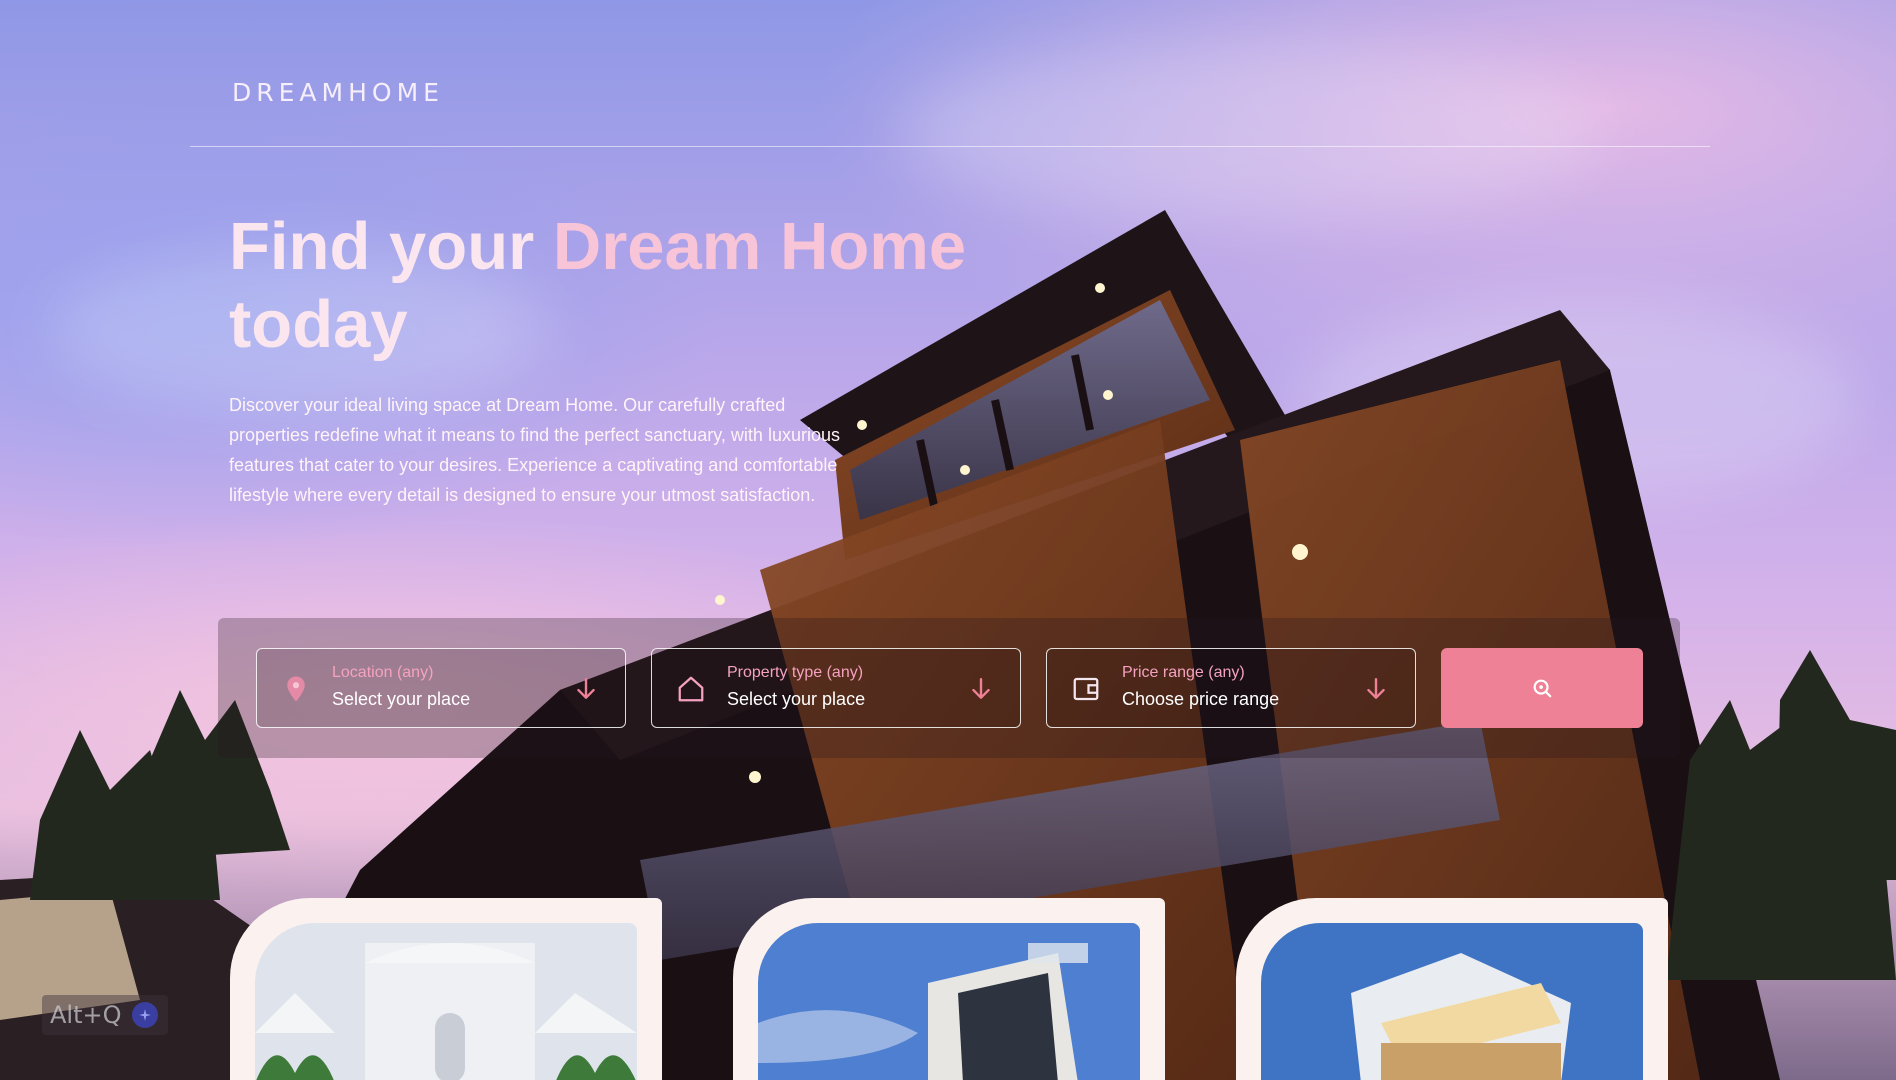 Image resolution: width=1896 pixels, height=1080 pixels. Describe the element at coordinates (338, 92) in the screenshot. I see `brand-logo: DREAMHOME` at that location.